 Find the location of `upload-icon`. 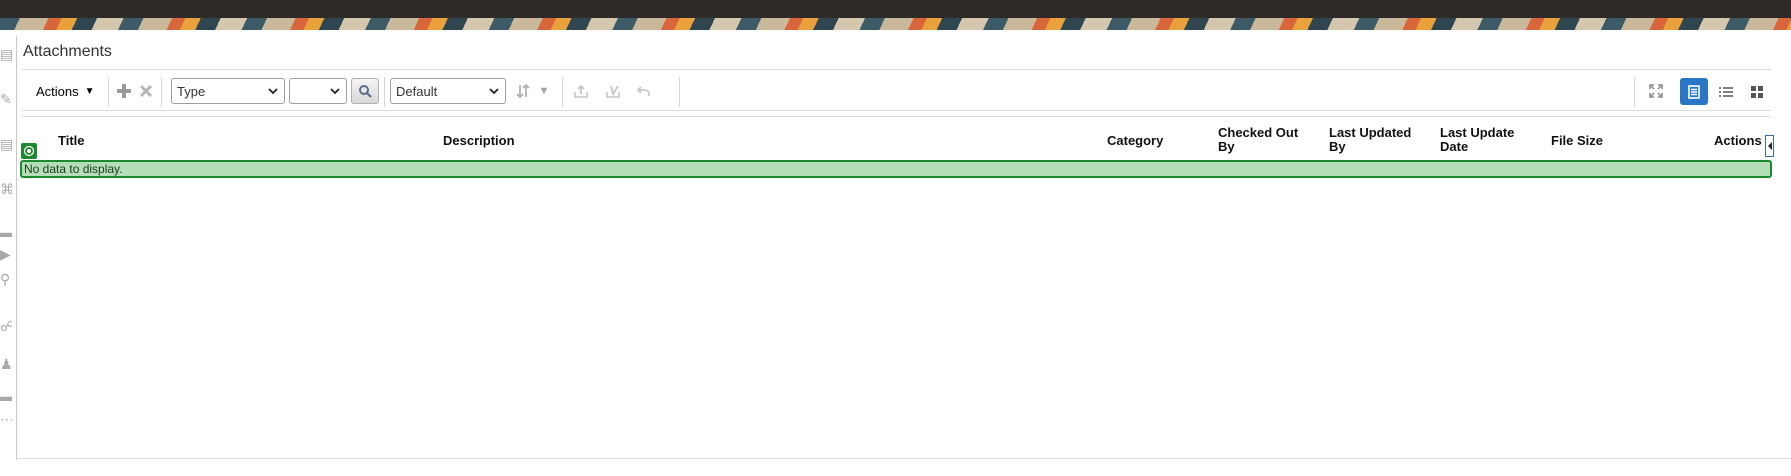

upload-icon is located at coordinates (581, 91).